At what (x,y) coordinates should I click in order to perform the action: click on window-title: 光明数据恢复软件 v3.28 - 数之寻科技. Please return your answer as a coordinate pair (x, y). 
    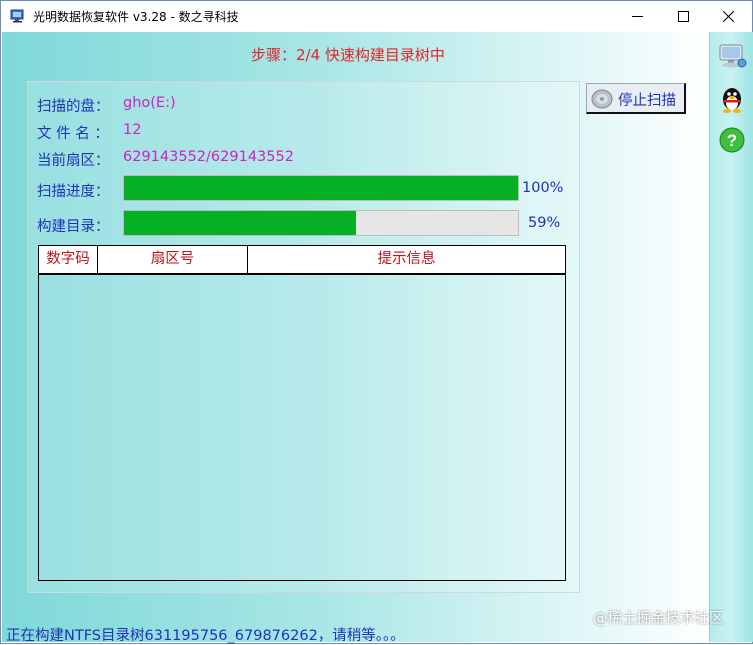
    Looking at the image, I should click on (136, 17).